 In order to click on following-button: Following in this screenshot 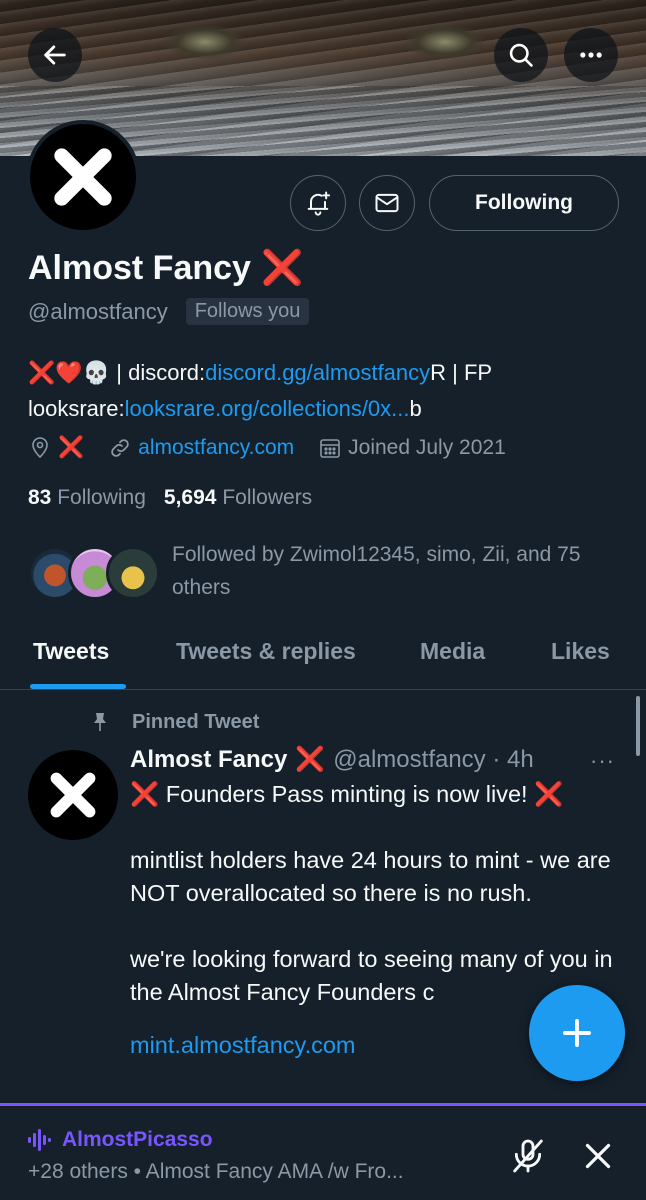, I will do `click(524, 203)`.